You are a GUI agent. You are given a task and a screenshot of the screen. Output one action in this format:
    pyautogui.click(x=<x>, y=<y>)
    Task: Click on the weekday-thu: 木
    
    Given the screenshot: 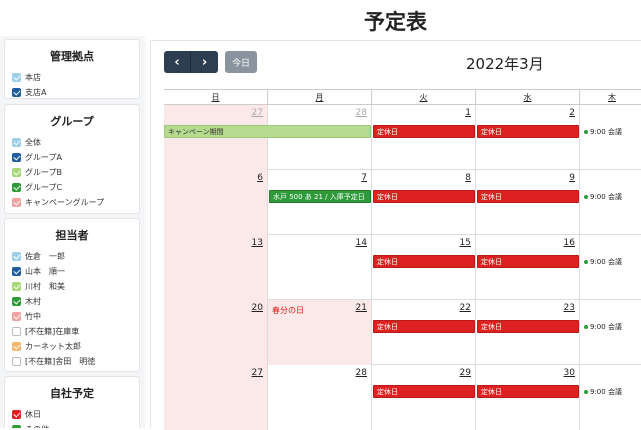 What is the action you would take?
    pyautogui.click(x=610, y=97)
    